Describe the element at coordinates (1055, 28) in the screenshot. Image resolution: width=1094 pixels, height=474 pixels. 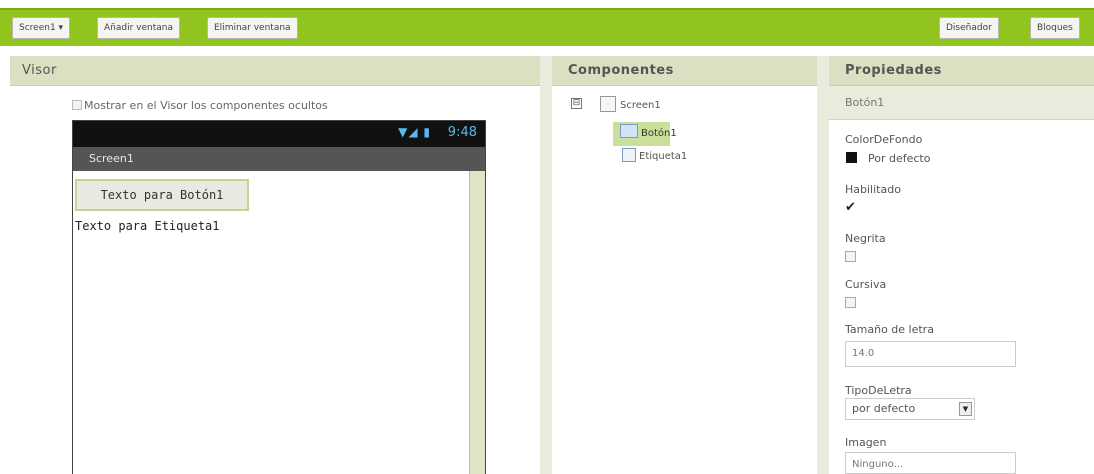
I see `blocks-button: Bloques` at that location.